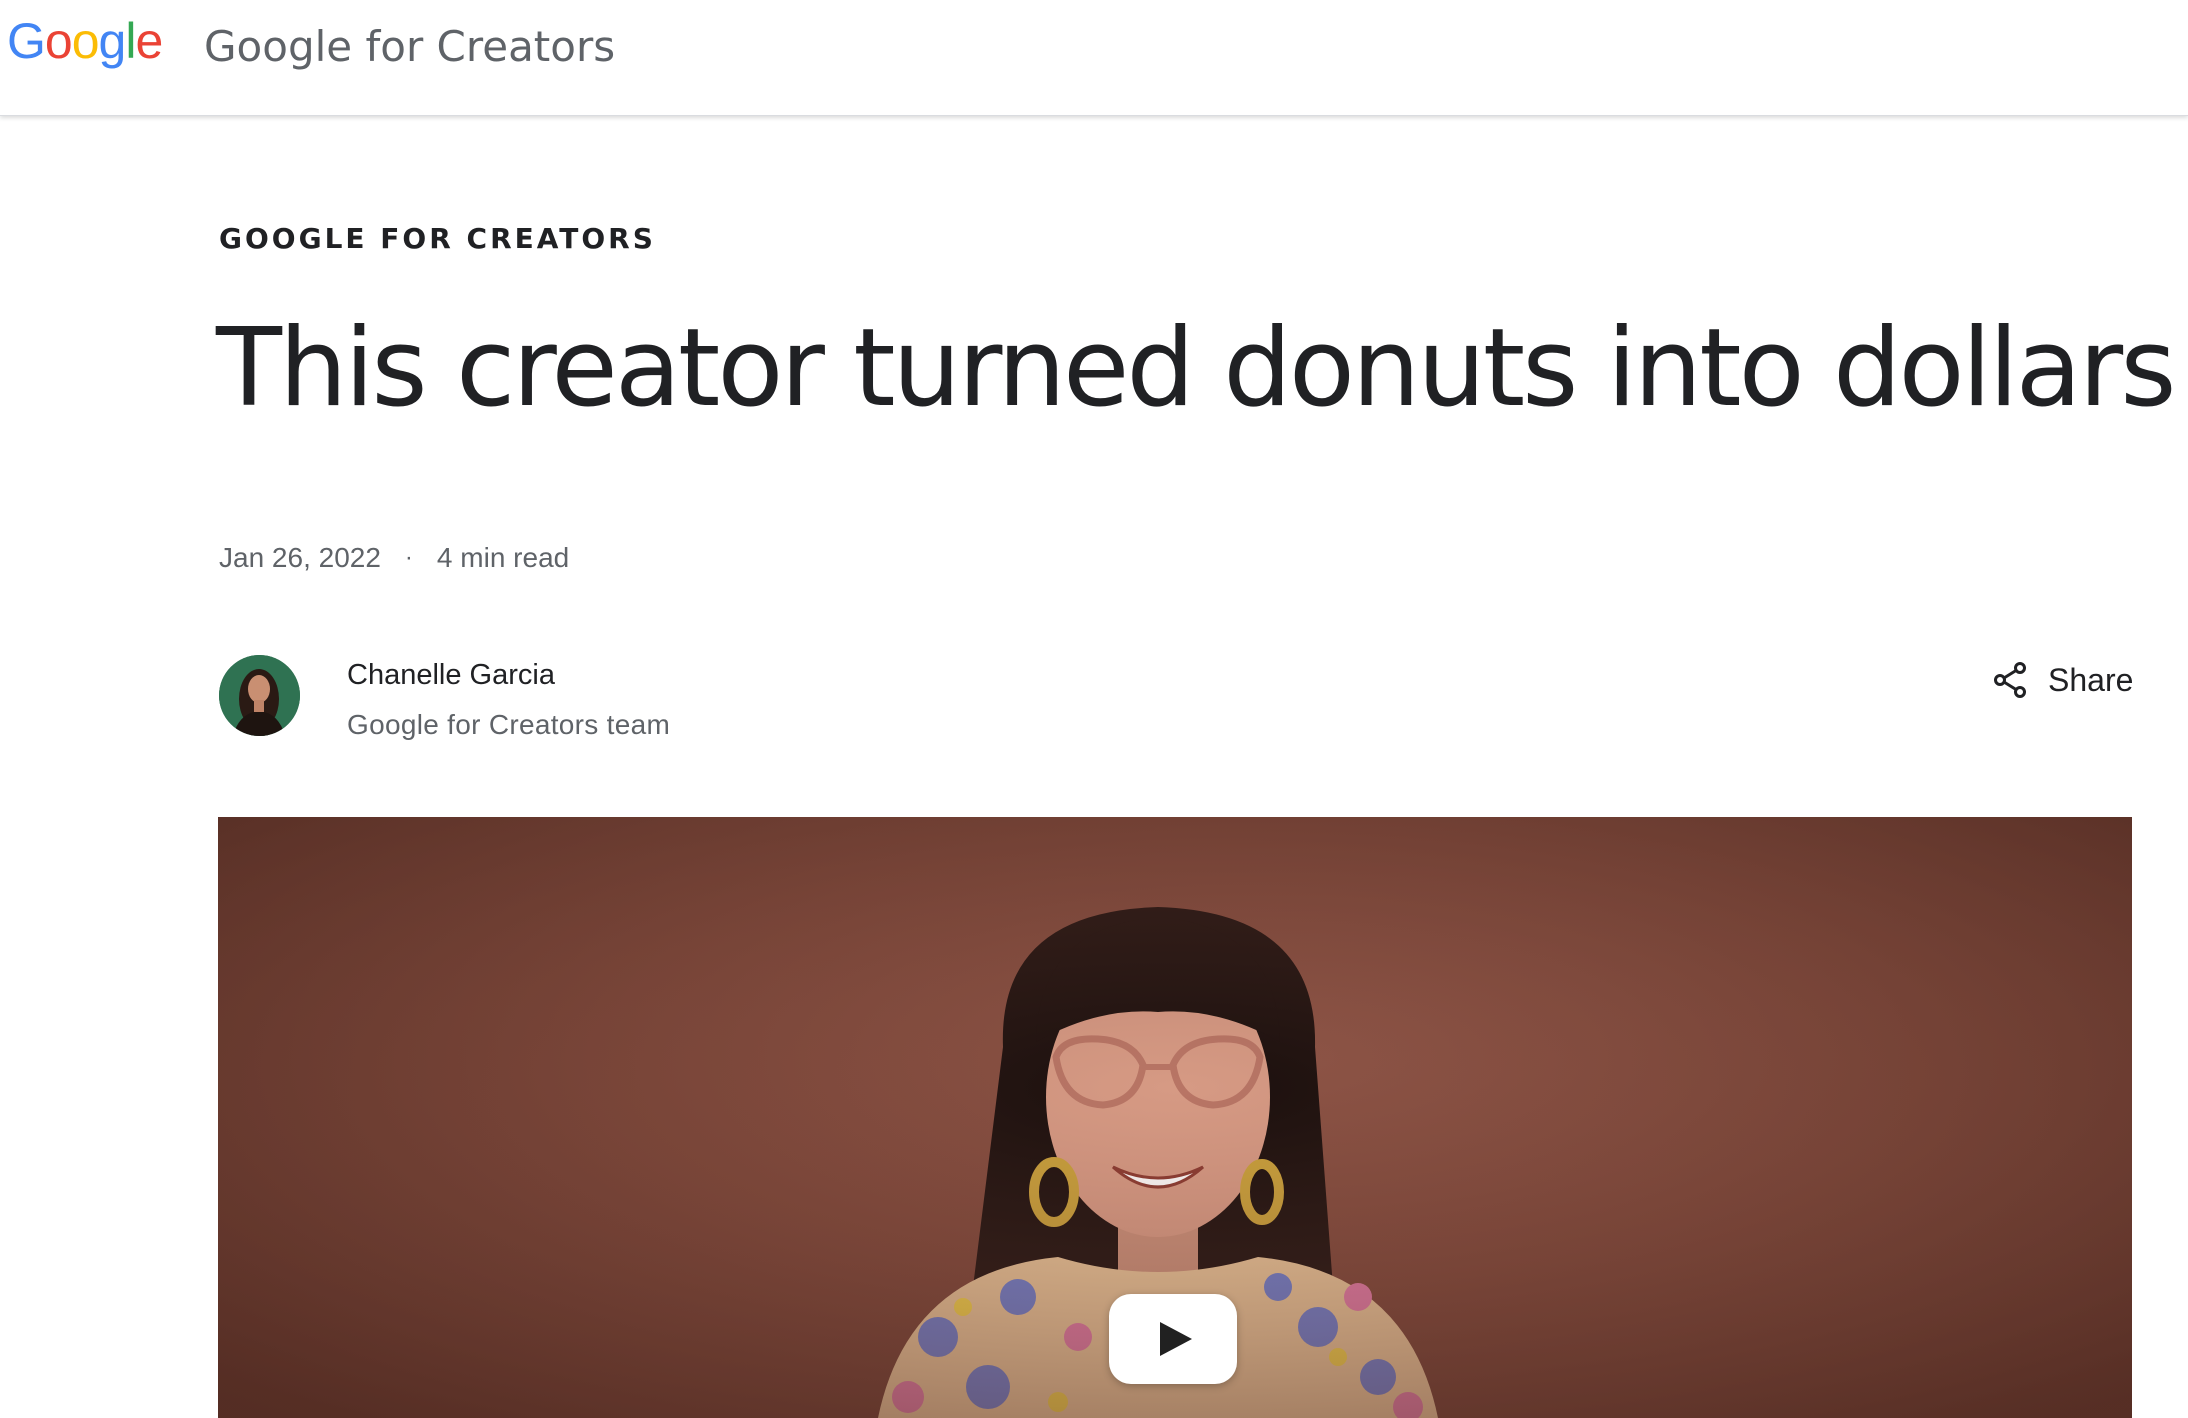  Describe the element at coordinates (259, 695) in the screenshot. I see `author-avatar` at that location.